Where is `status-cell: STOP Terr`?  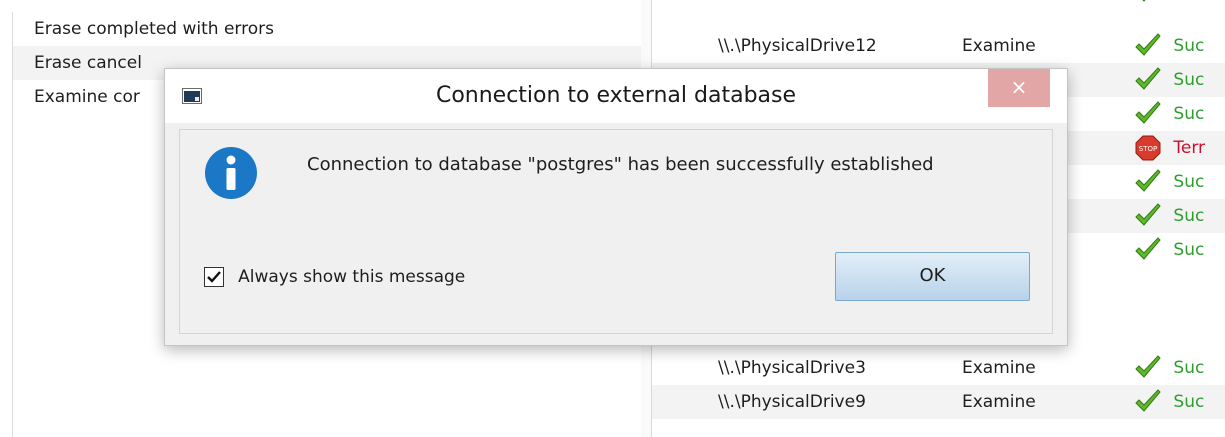
status-cell: STOP Terr is located at coordinates (1169, 148).